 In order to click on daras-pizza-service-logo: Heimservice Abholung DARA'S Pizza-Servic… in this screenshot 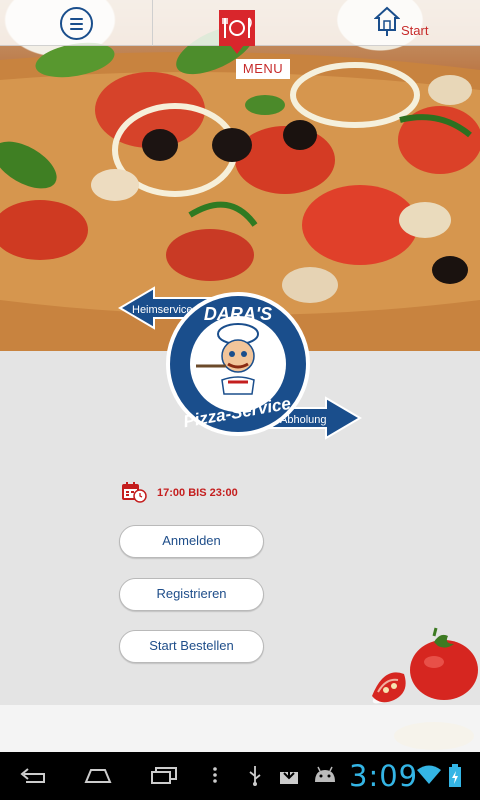, I will do `click(240, 364)`.